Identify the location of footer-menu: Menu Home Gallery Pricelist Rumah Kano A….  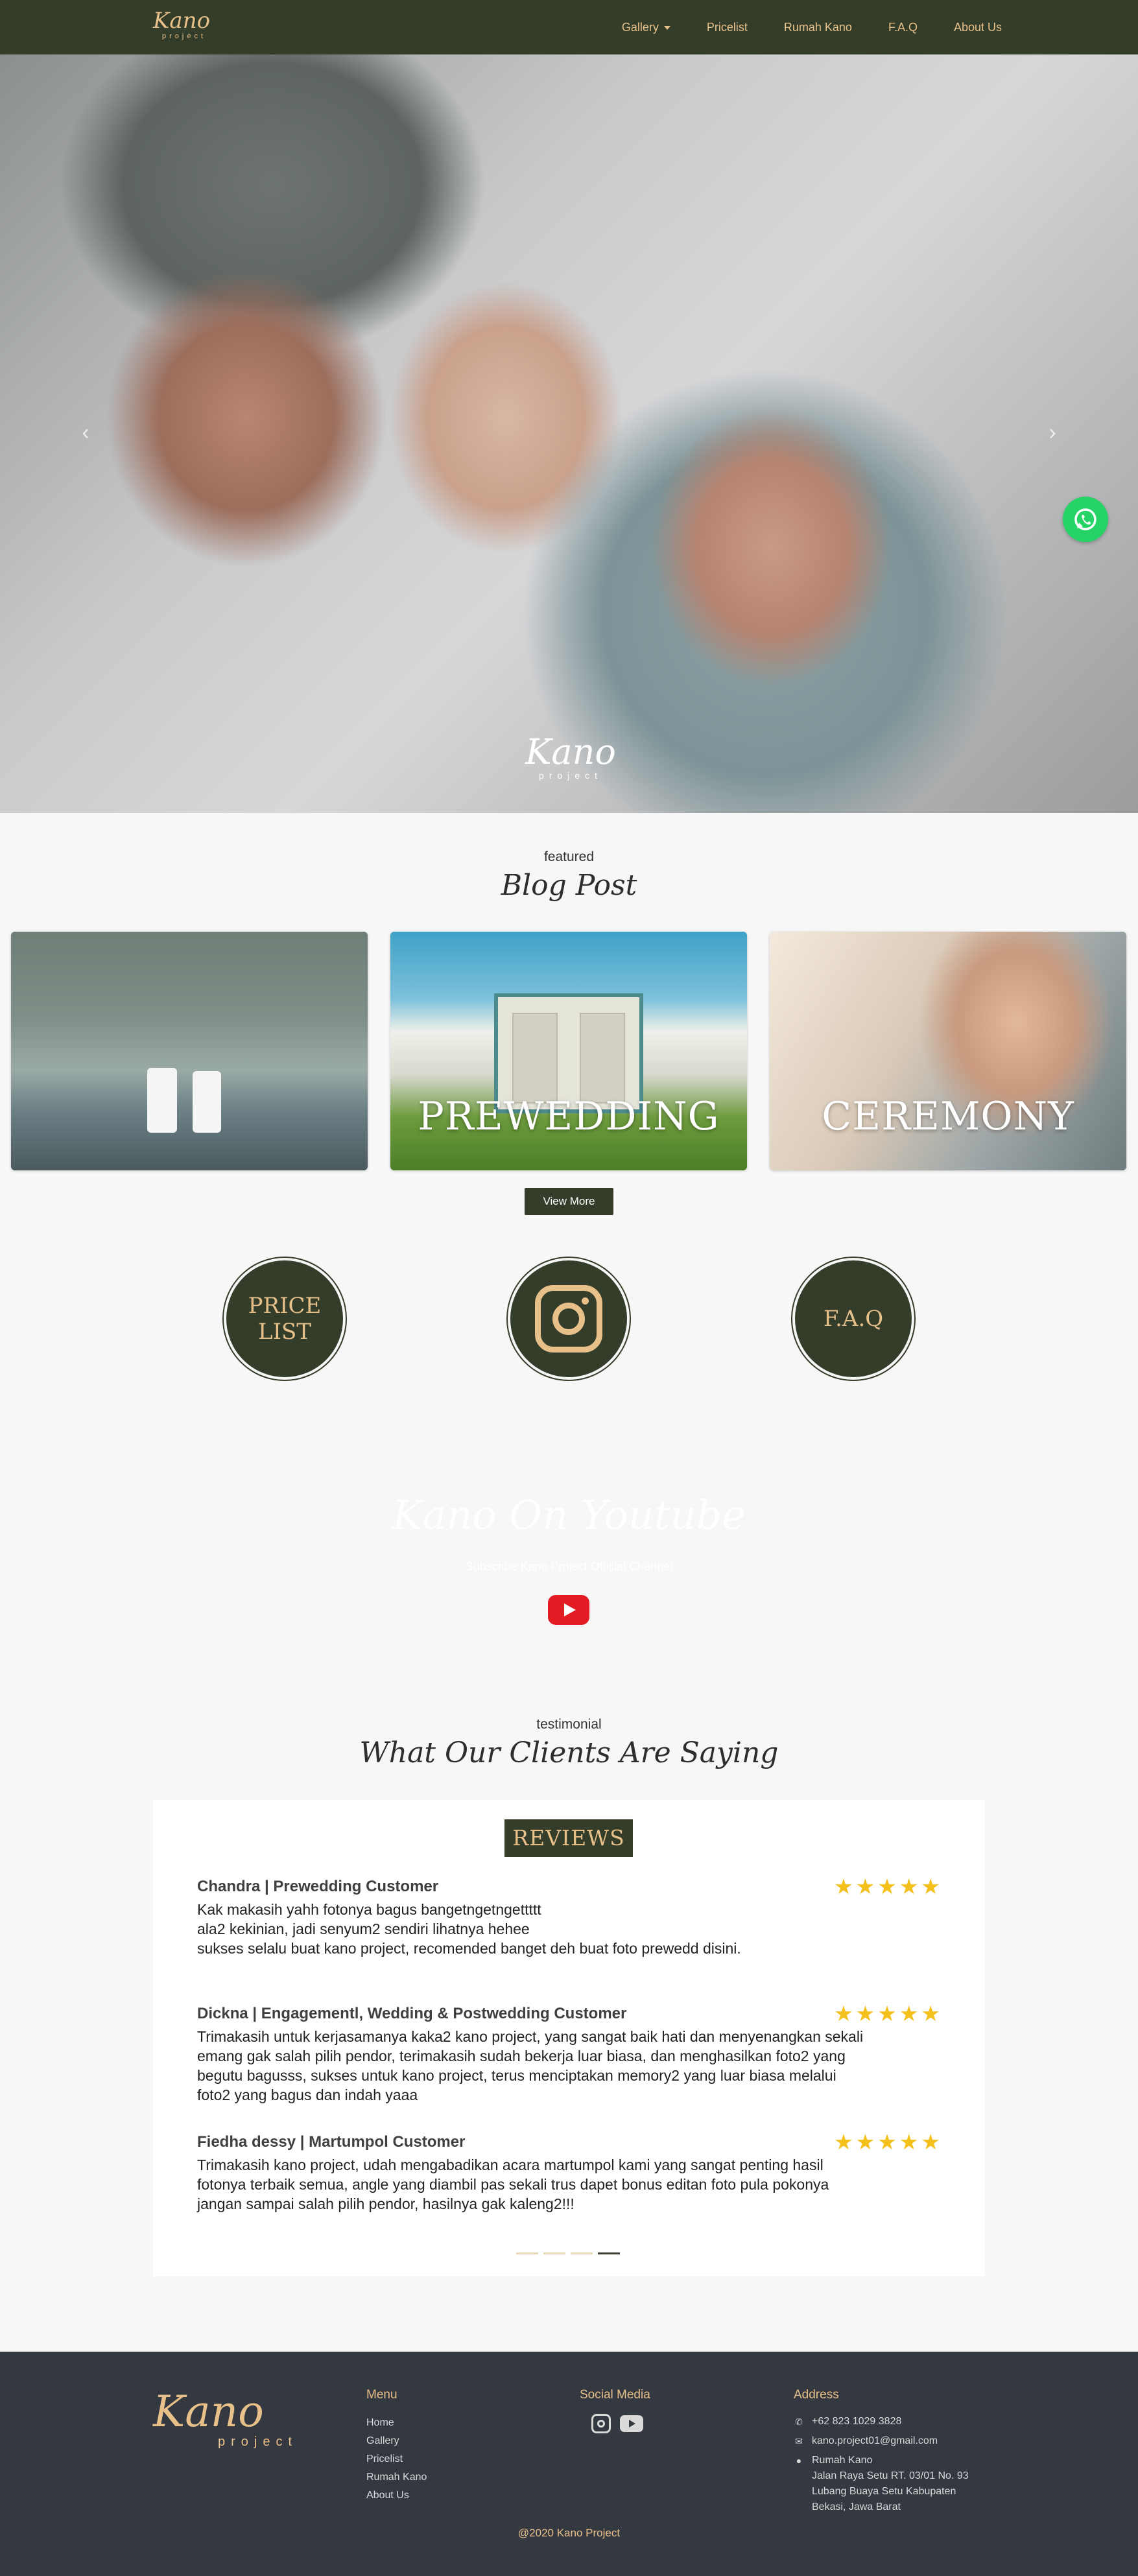
(396, 2446).